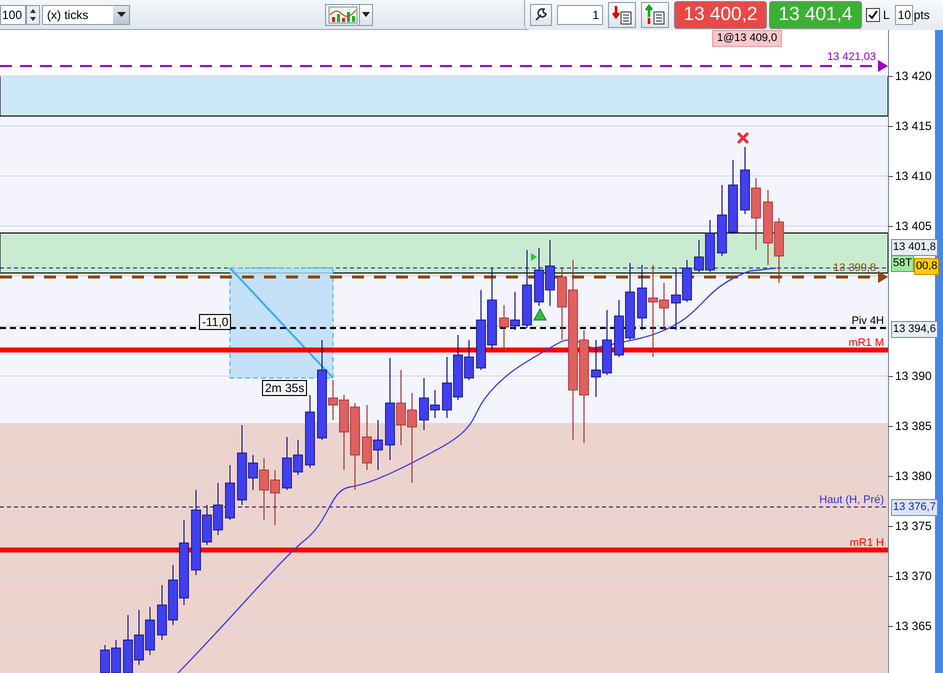 The image size is (943, 673). I want to click on axis-label: 13 405, so click(913, 226).